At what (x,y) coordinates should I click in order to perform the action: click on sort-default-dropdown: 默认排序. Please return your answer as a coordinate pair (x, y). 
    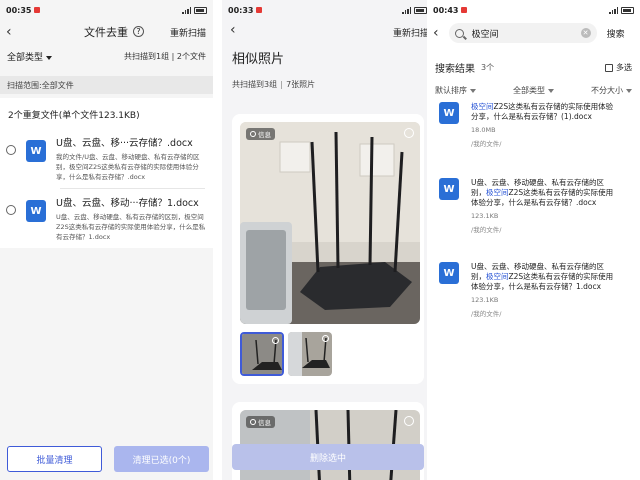
    Looking at the image, I should click on (455, 90).